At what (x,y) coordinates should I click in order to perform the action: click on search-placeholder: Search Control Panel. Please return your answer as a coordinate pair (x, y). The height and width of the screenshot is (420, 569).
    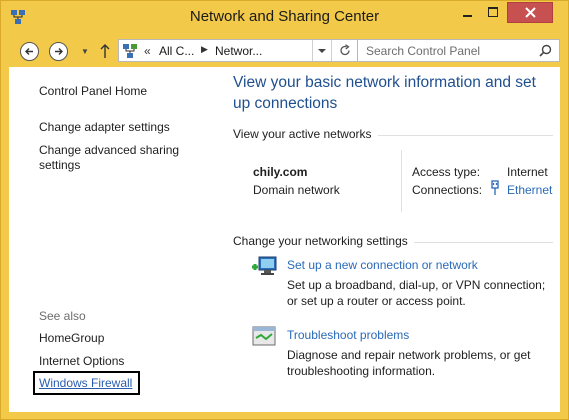
    Looking at the image, I should click on (423, 51).